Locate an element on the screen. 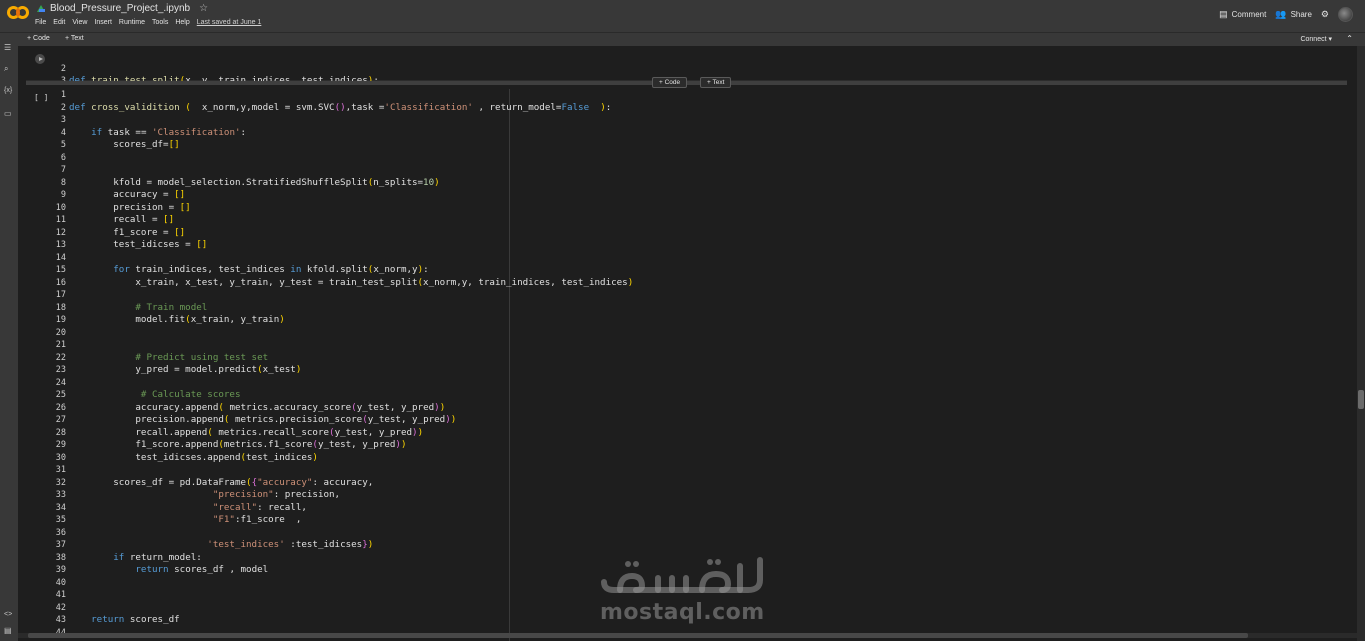  line-number: 38 is located at coordinates (60, 557).